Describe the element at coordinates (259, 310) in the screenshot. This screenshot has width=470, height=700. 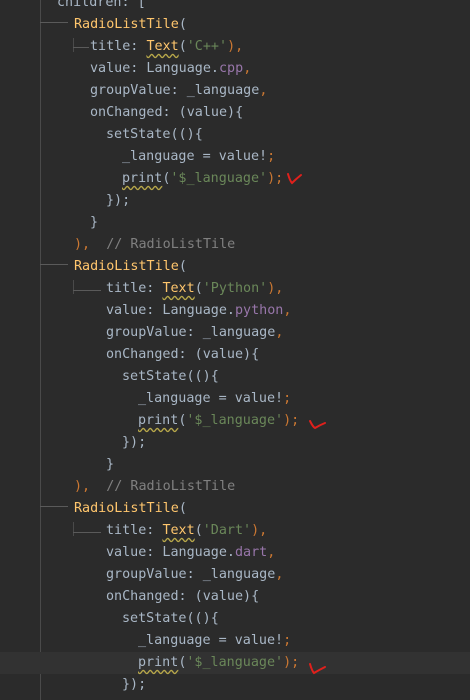
I see `code-token: python` at that location.